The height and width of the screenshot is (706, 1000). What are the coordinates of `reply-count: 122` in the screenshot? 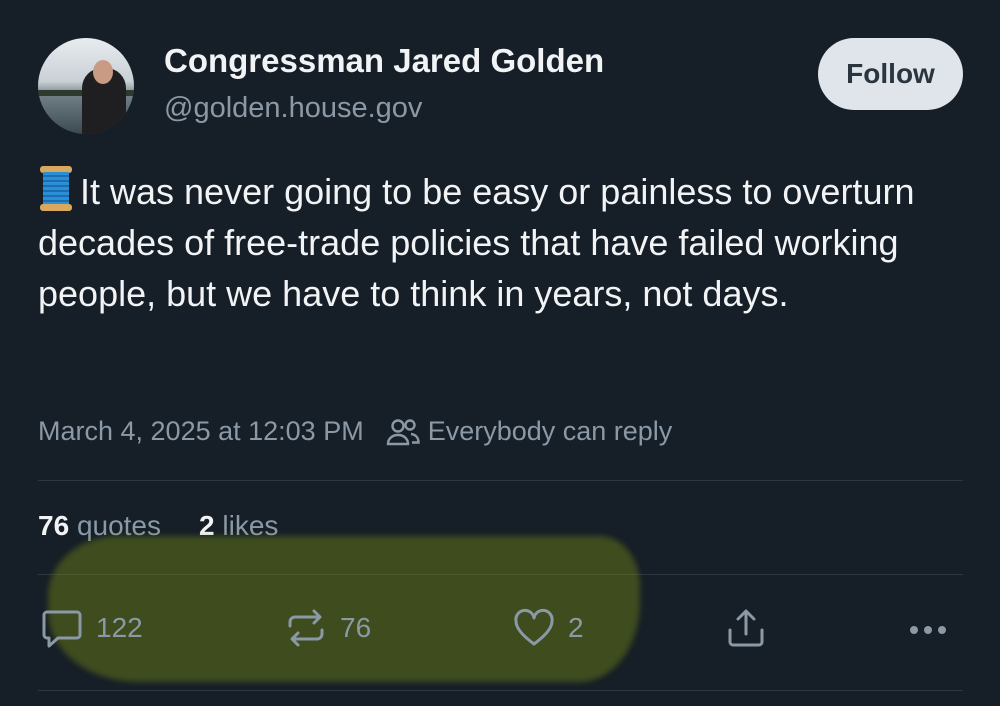 It's located at (119, 627).